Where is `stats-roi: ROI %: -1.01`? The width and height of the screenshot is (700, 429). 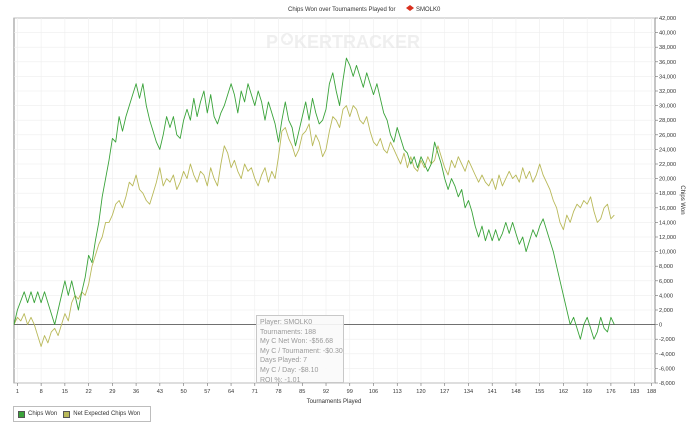 stats-roi: ROI %: -1.01 is located at coordinates (280, 380).